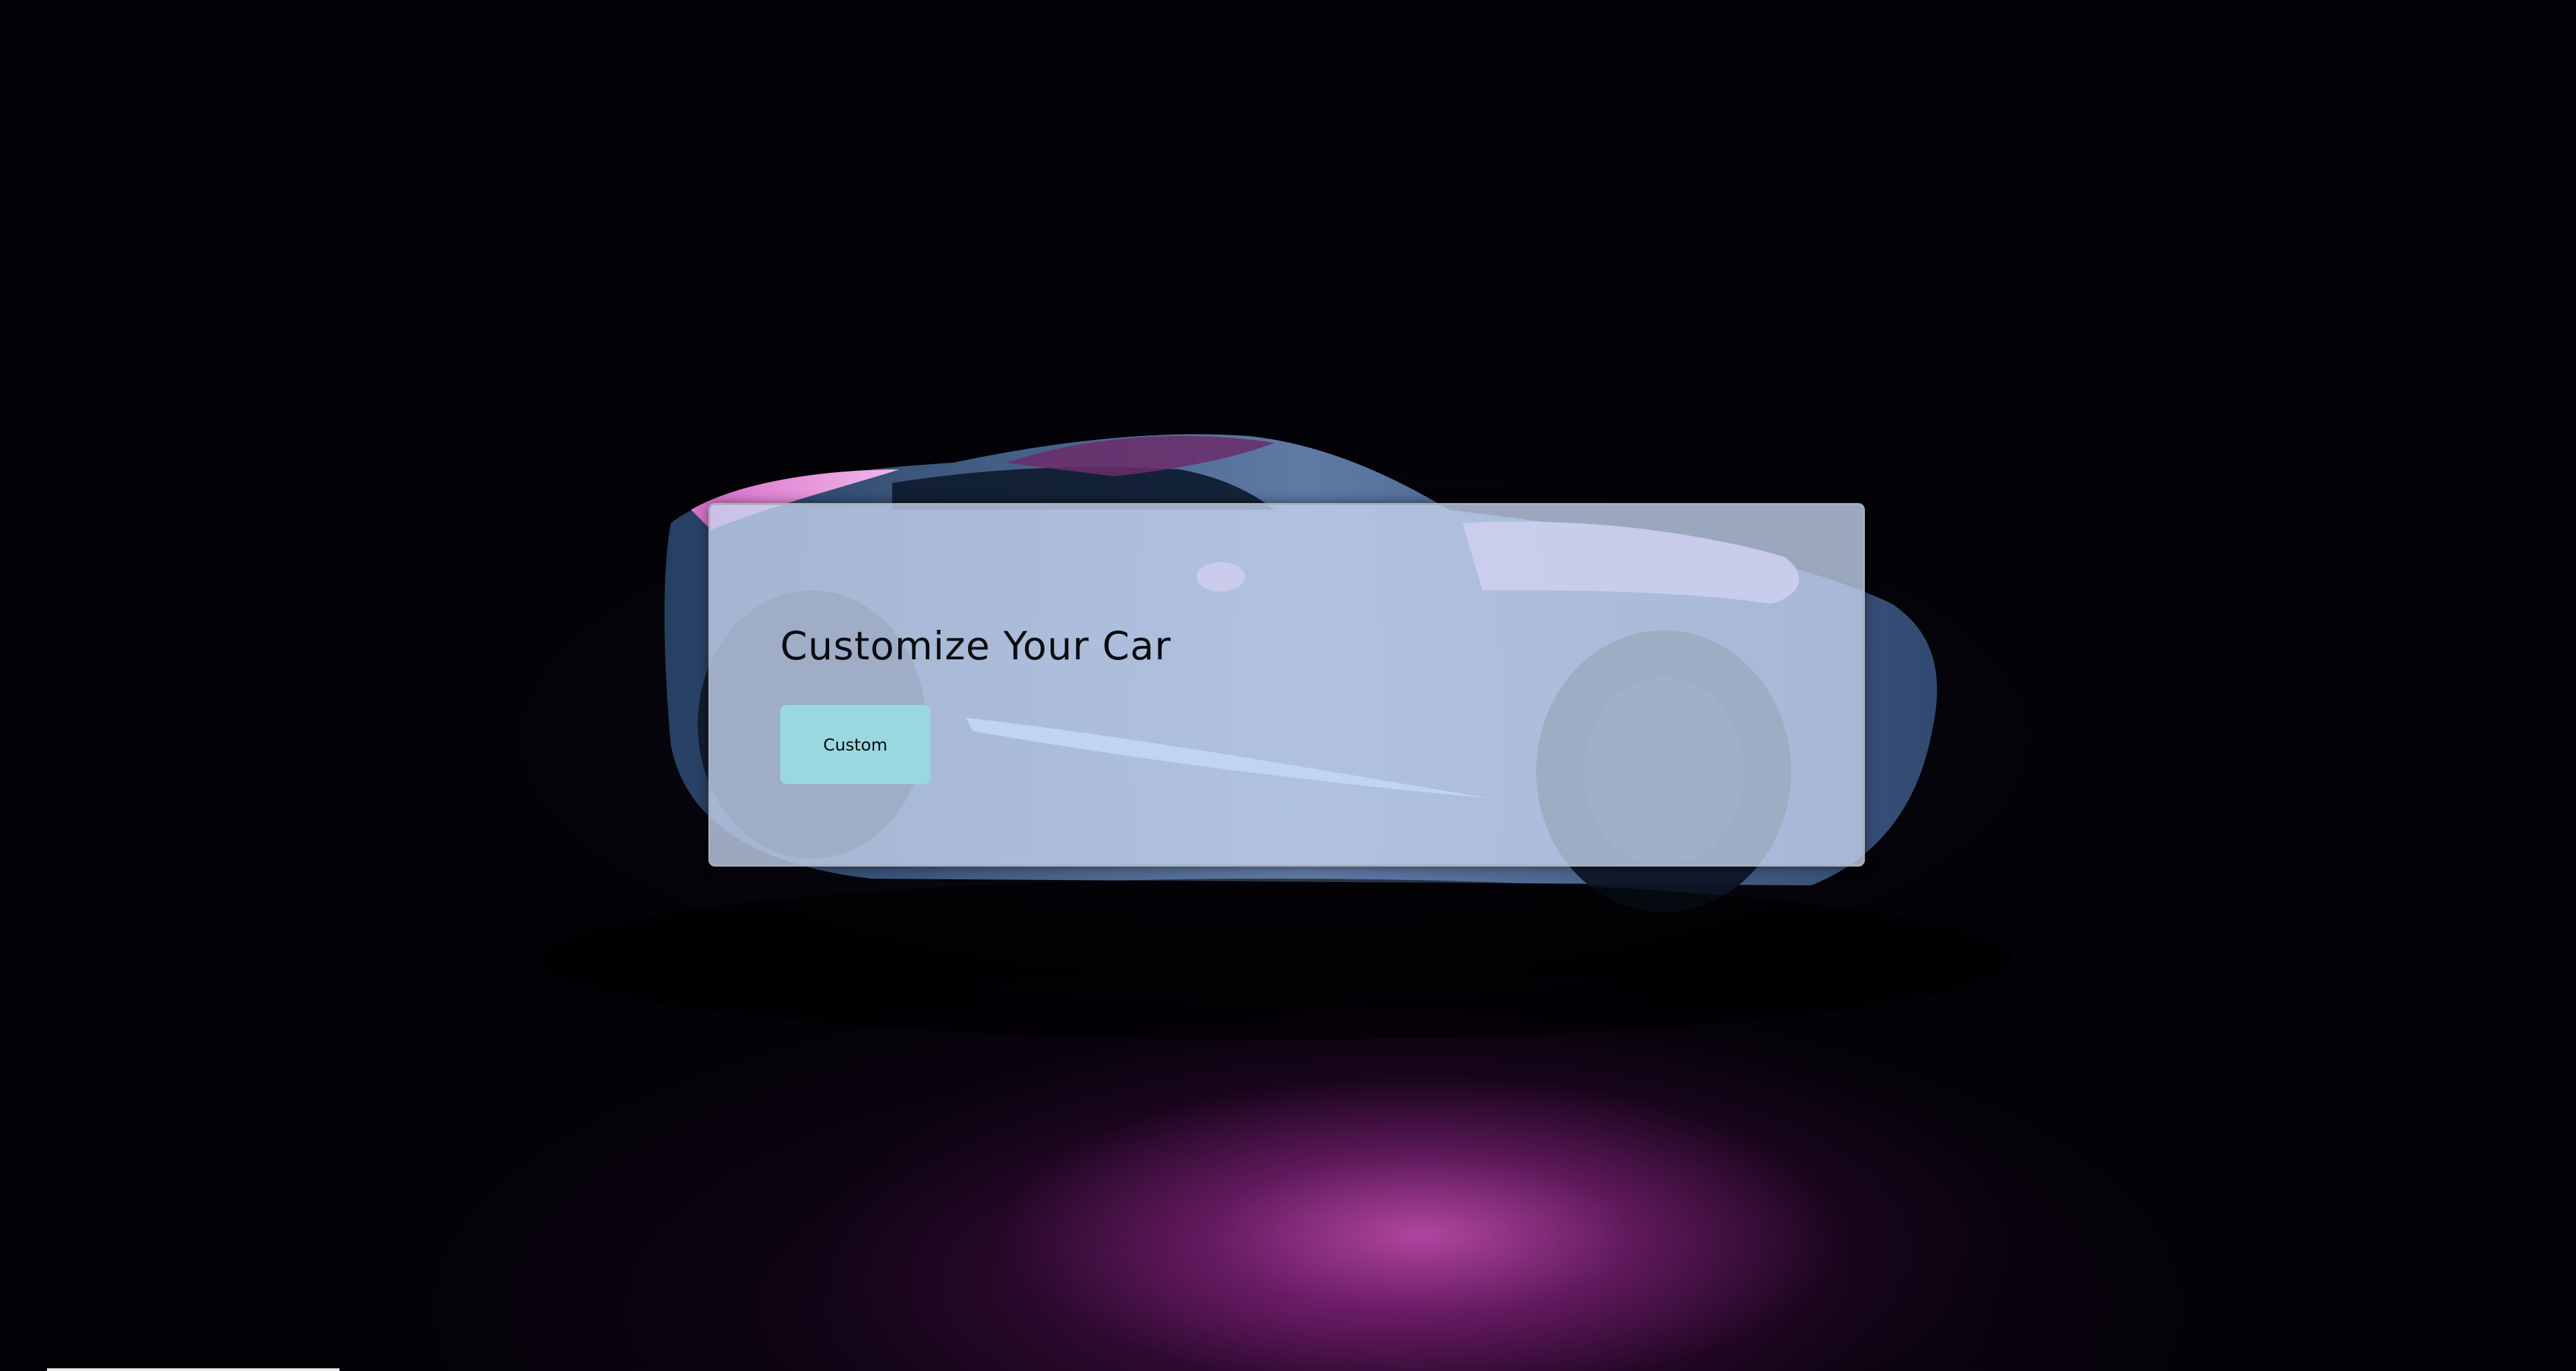 Image resolution: width=2576 pixels, height=1371 pixels. I want to click on customize-panel: Customize Your Car Custom, so click(1286, 685).